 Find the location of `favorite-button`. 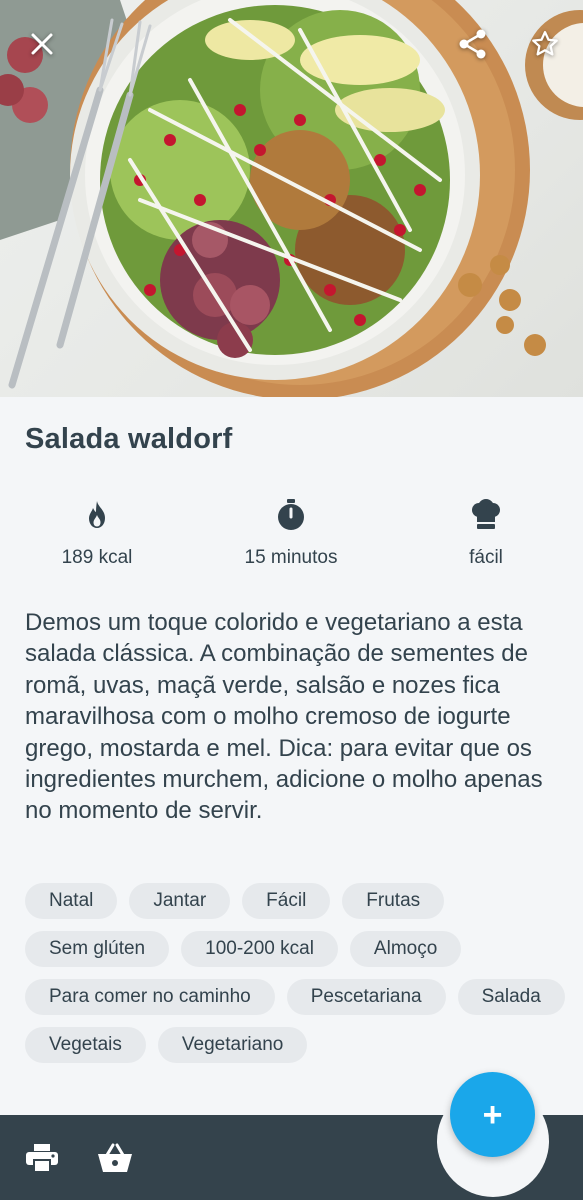

favorite-button is located at coordinates (545, 44).